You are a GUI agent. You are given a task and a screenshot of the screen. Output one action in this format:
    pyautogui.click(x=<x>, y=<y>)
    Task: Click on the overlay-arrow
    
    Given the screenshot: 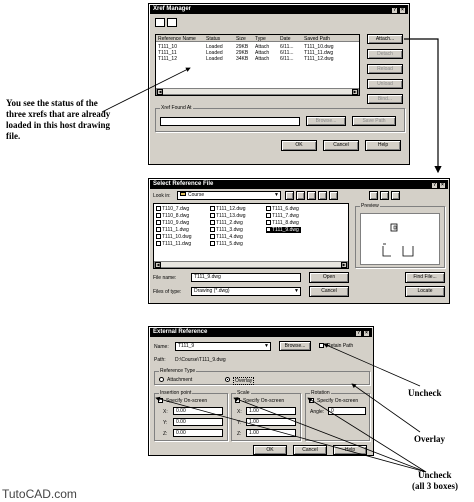 What is the action you would take?
    pyautogui.click(x=386, y=408)
    